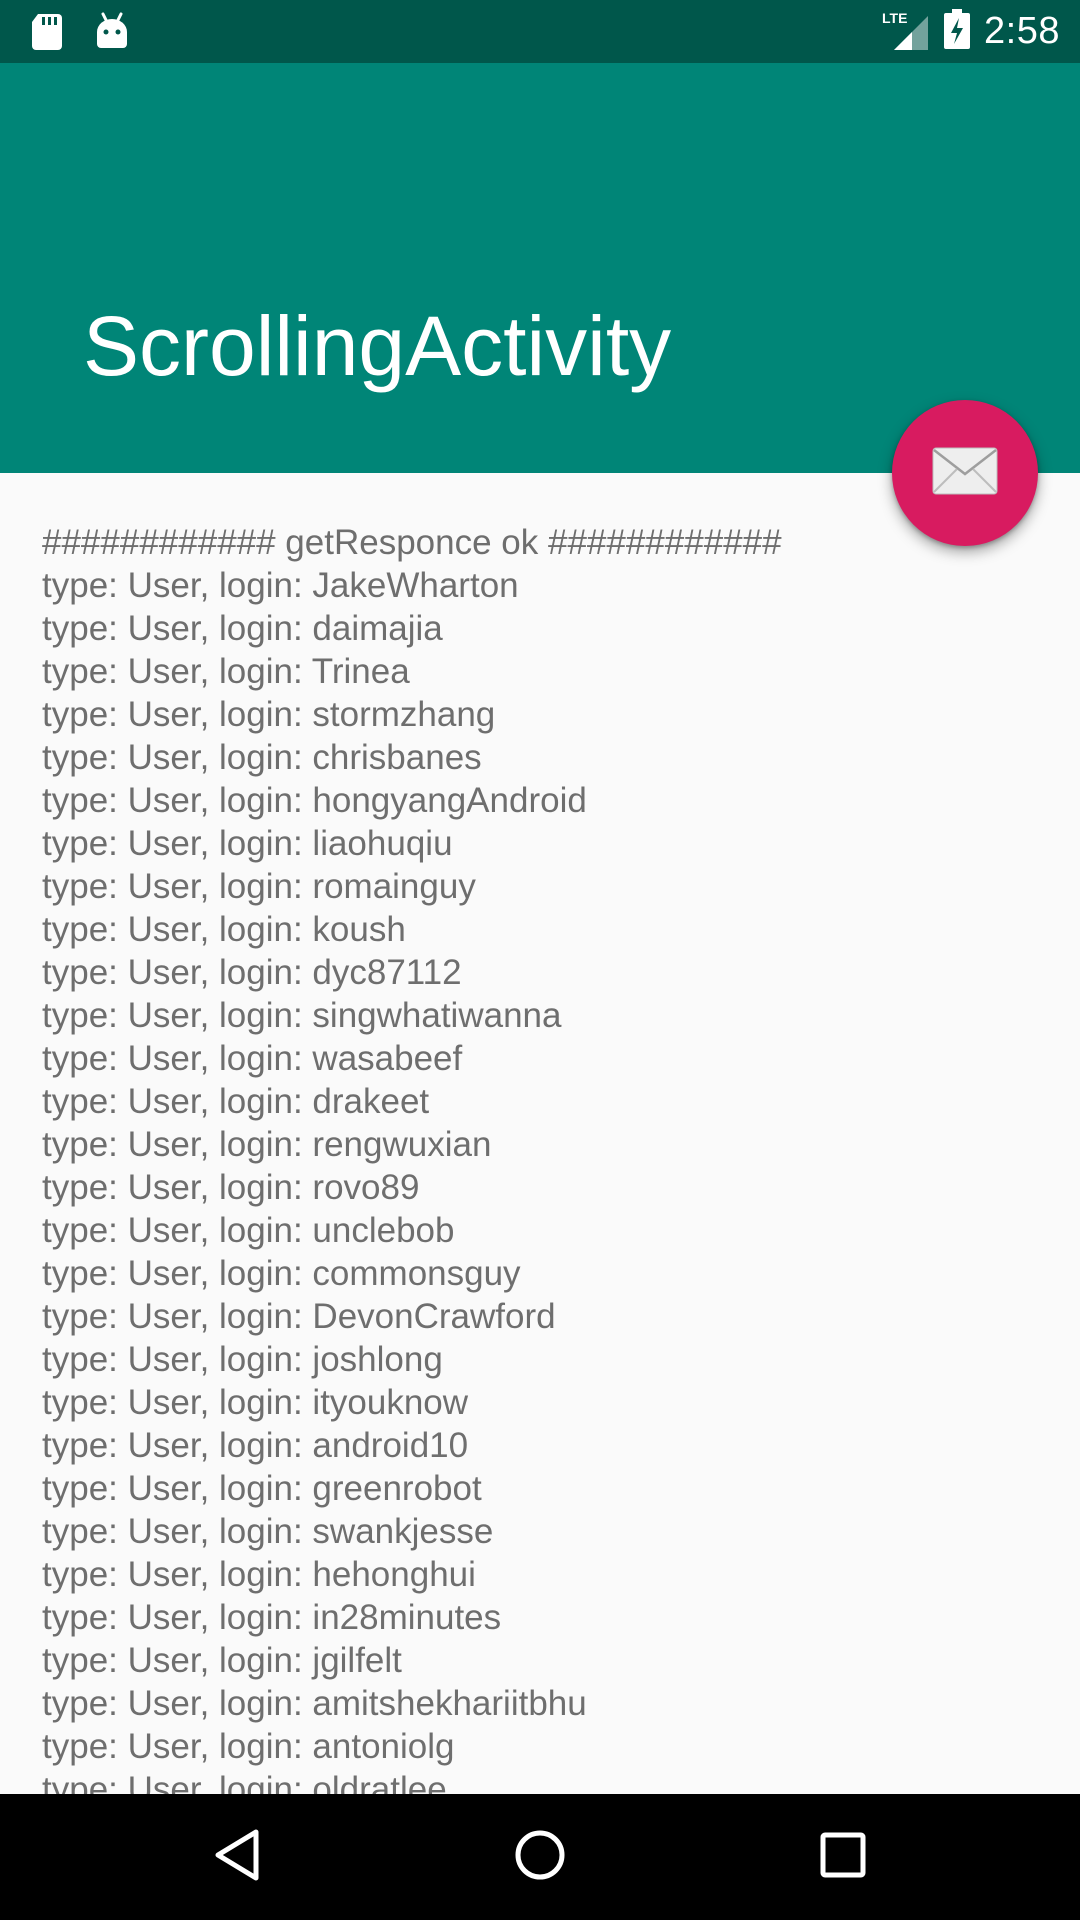 The image size is (1080, 1920). Describe the element at coordinates (906, 32) in the screenshot. I see `lte-signal-icon: LTE` at that location.